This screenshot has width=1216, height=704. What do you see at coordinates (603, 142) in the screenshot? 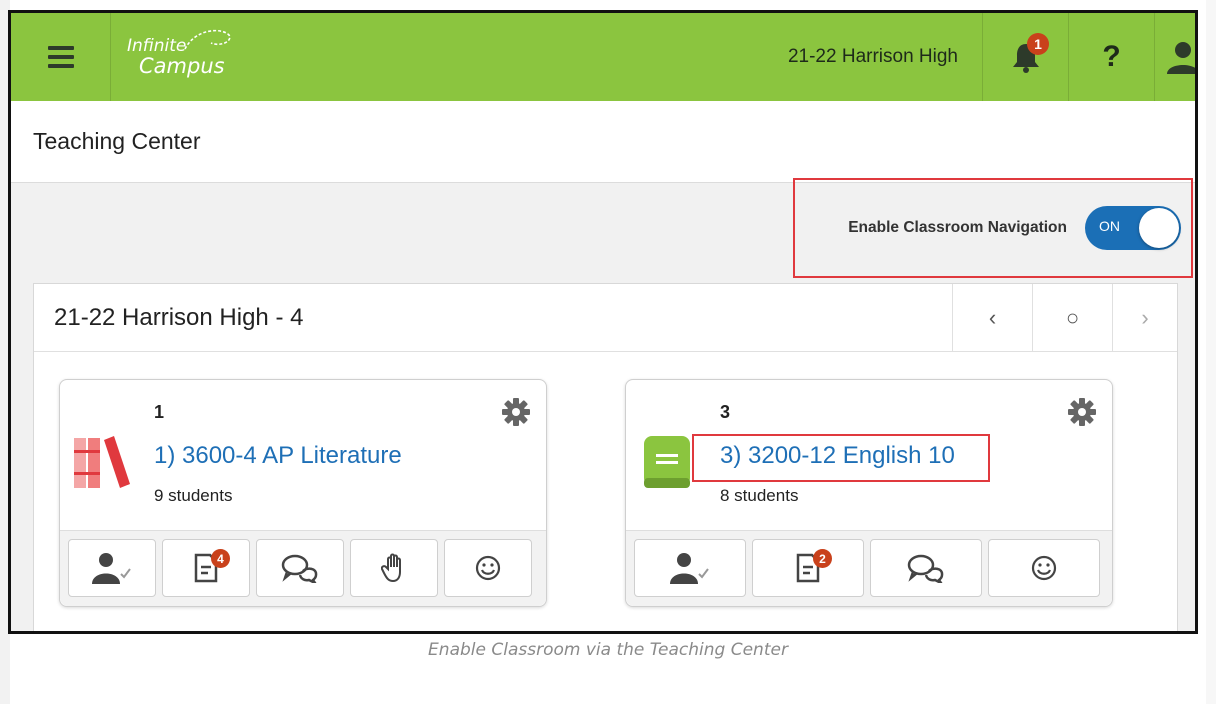
I see `page-header: Teaching Center` at bounding box center [603, 142].